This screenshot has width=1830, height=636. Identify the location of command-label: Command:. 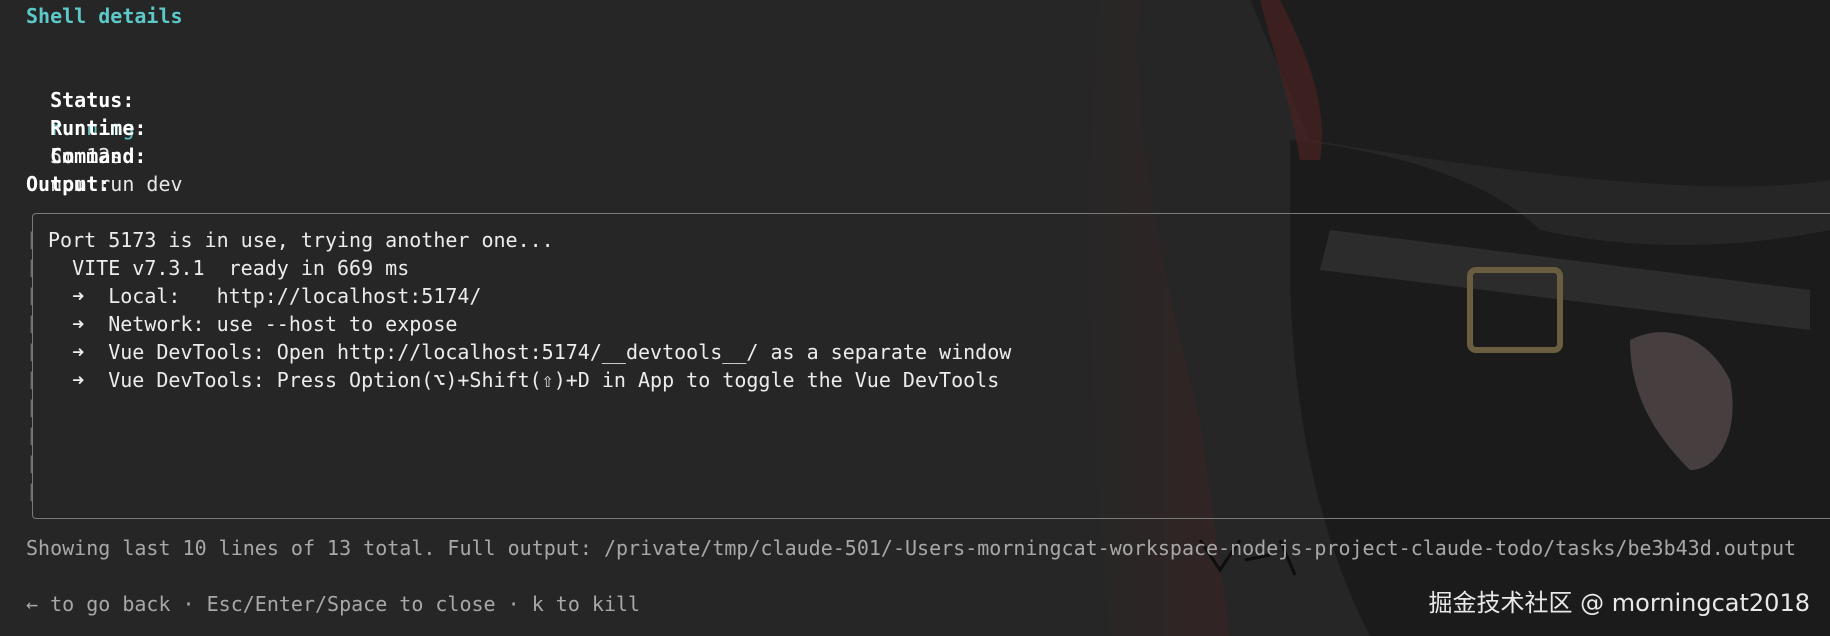
(98, 156).